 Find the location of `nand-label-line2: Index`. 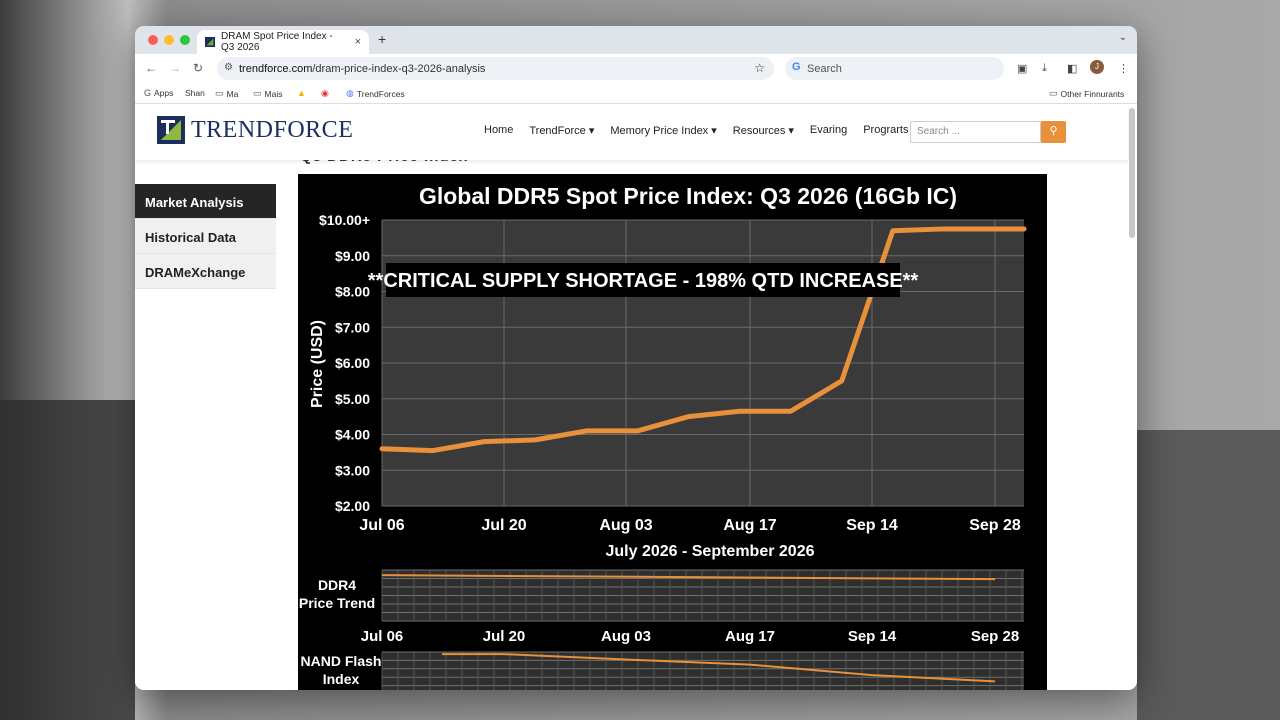

nand-label-line2: Index is located at coordinates (341, 679).